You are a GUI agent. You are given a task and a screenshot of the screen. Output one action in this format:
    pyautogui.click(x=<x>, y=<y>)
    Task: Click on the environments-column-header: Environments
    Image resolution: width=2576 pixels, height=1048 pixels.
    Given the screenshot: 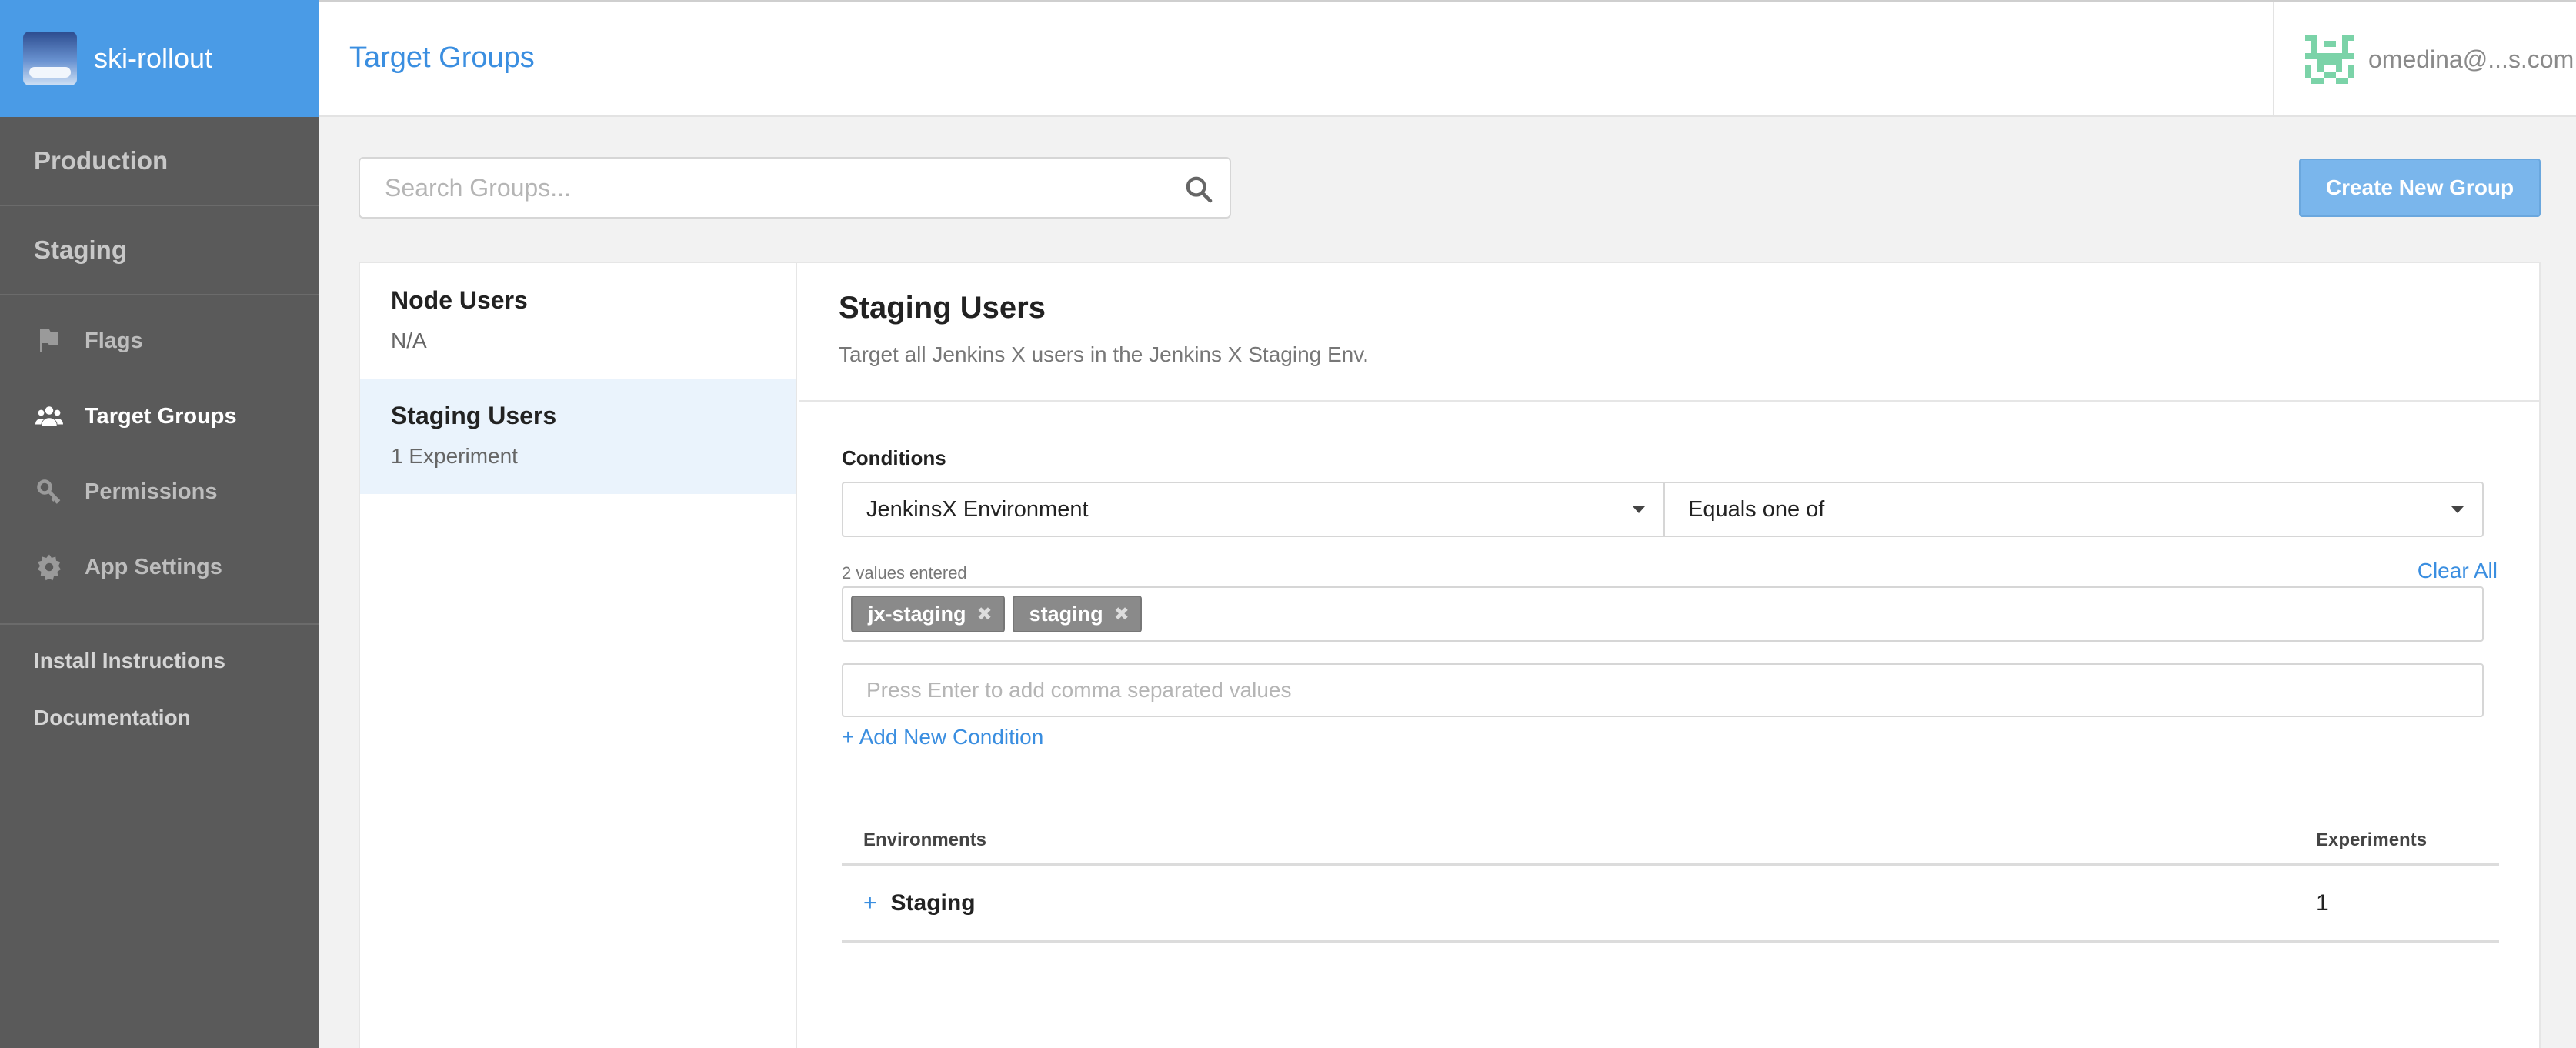 What is the action you would take?
    pyautogui.click(x=925, y=839)
    